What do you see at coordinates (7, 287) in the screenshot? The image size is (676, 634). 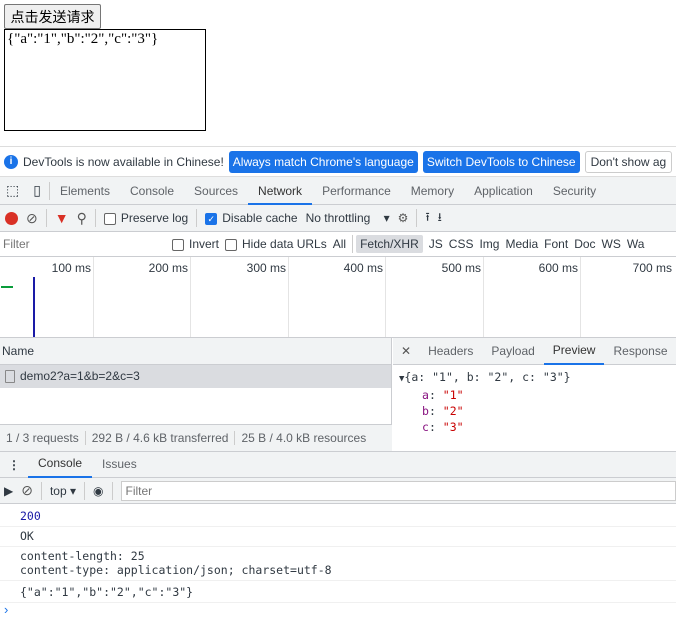 I see `request-bar` at bounding box center [7, 287].